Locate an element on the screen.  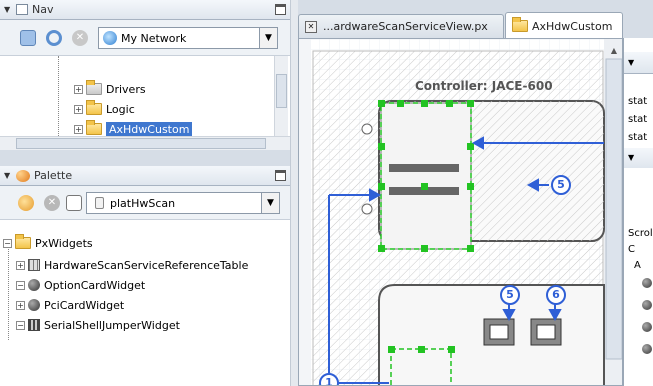
jar-icon is located at coordinates (99, 203).